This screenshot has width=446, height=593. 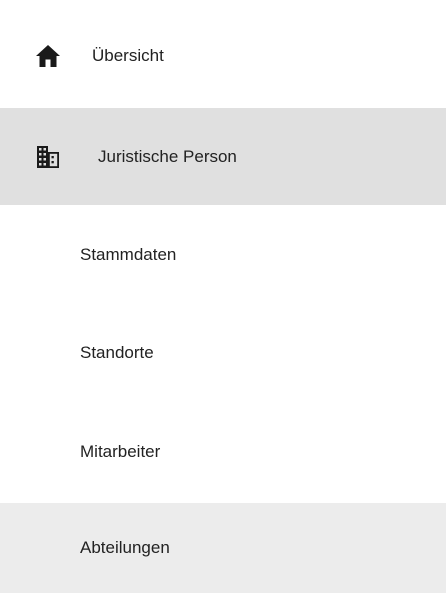 I want to click on home-icon, so click(x=48, y=56).